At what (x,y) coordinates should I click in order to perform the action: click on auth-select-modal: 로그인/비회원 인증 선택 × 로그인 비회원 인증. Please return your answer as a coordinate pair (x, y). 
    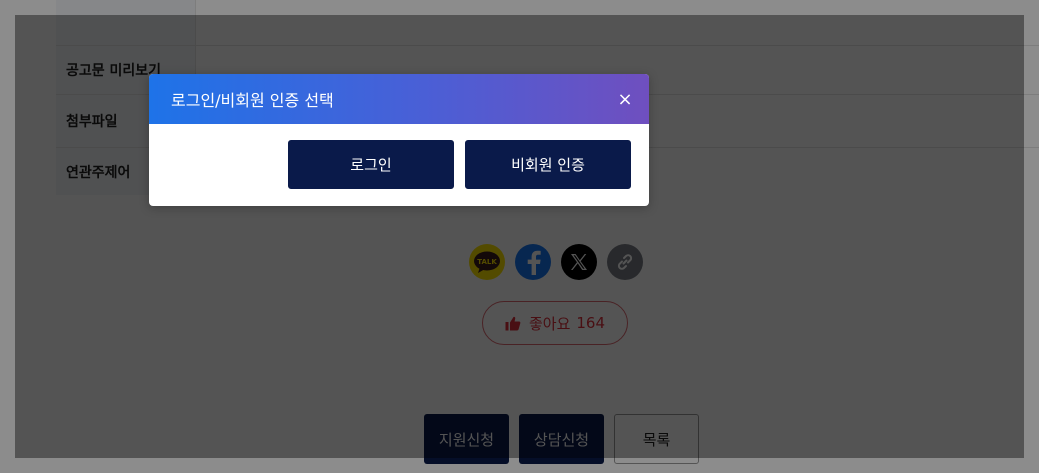
    Looking at the image, I should click on (399, 140).